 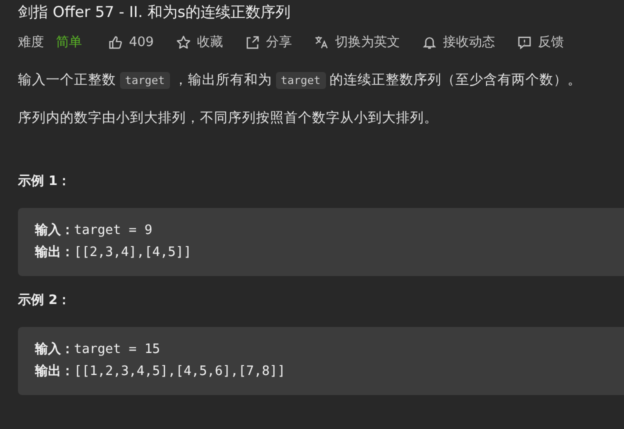 What do you see at coordinates (268, 42) in the screenshot?
I see `action-button: 分享` at bounding box center [268, 42].